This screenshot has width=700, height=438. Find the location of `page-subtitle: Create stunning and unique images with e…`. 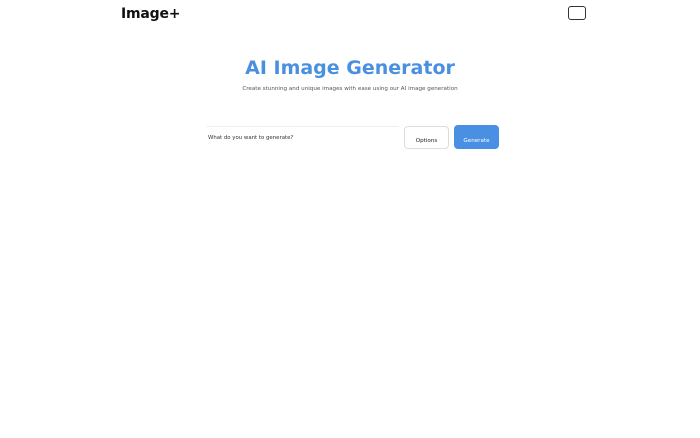

page-subtitle: Create stunning and unique images with e… is located at coordinates (350, 89).